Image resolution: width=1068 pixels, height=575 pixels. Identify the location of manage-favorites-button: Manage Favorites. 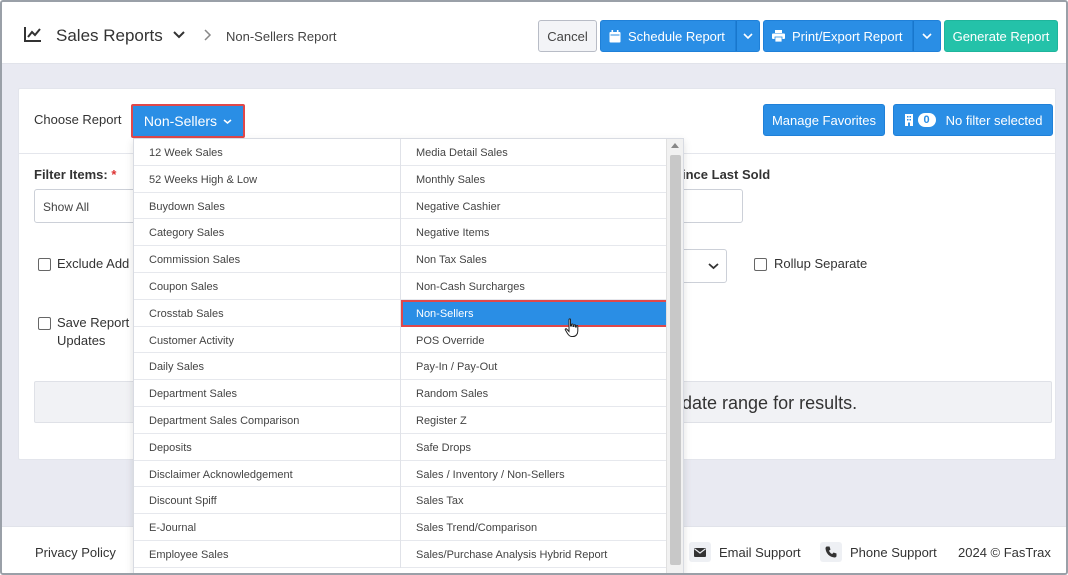
(824, 120).